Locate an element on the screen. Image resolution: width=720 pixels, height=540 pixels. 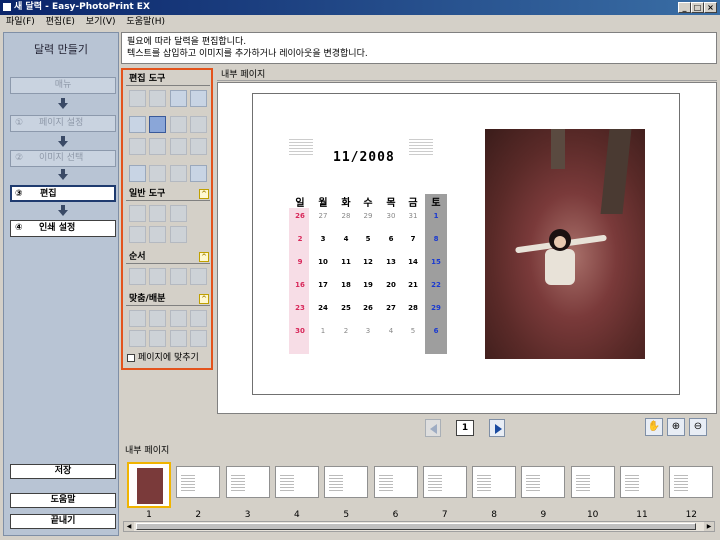
day-name: 월 is located at coordinates (323, 203).